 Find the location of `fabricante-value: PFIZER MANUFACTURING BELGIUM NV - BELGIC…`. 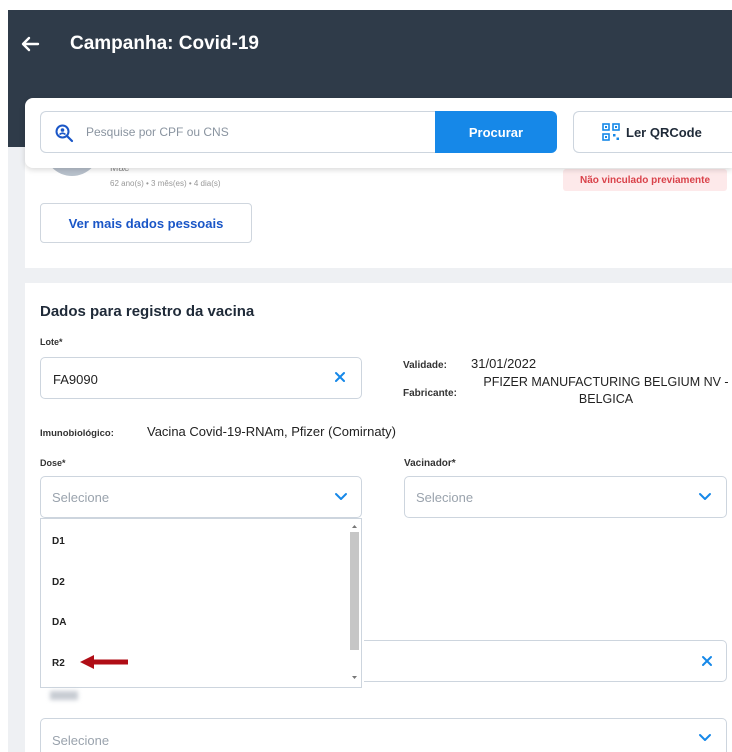

fabricante-value: PFIZER MANUFACTURING BELGIUM NV - BELGIC… is located at coordinates (606, 390).